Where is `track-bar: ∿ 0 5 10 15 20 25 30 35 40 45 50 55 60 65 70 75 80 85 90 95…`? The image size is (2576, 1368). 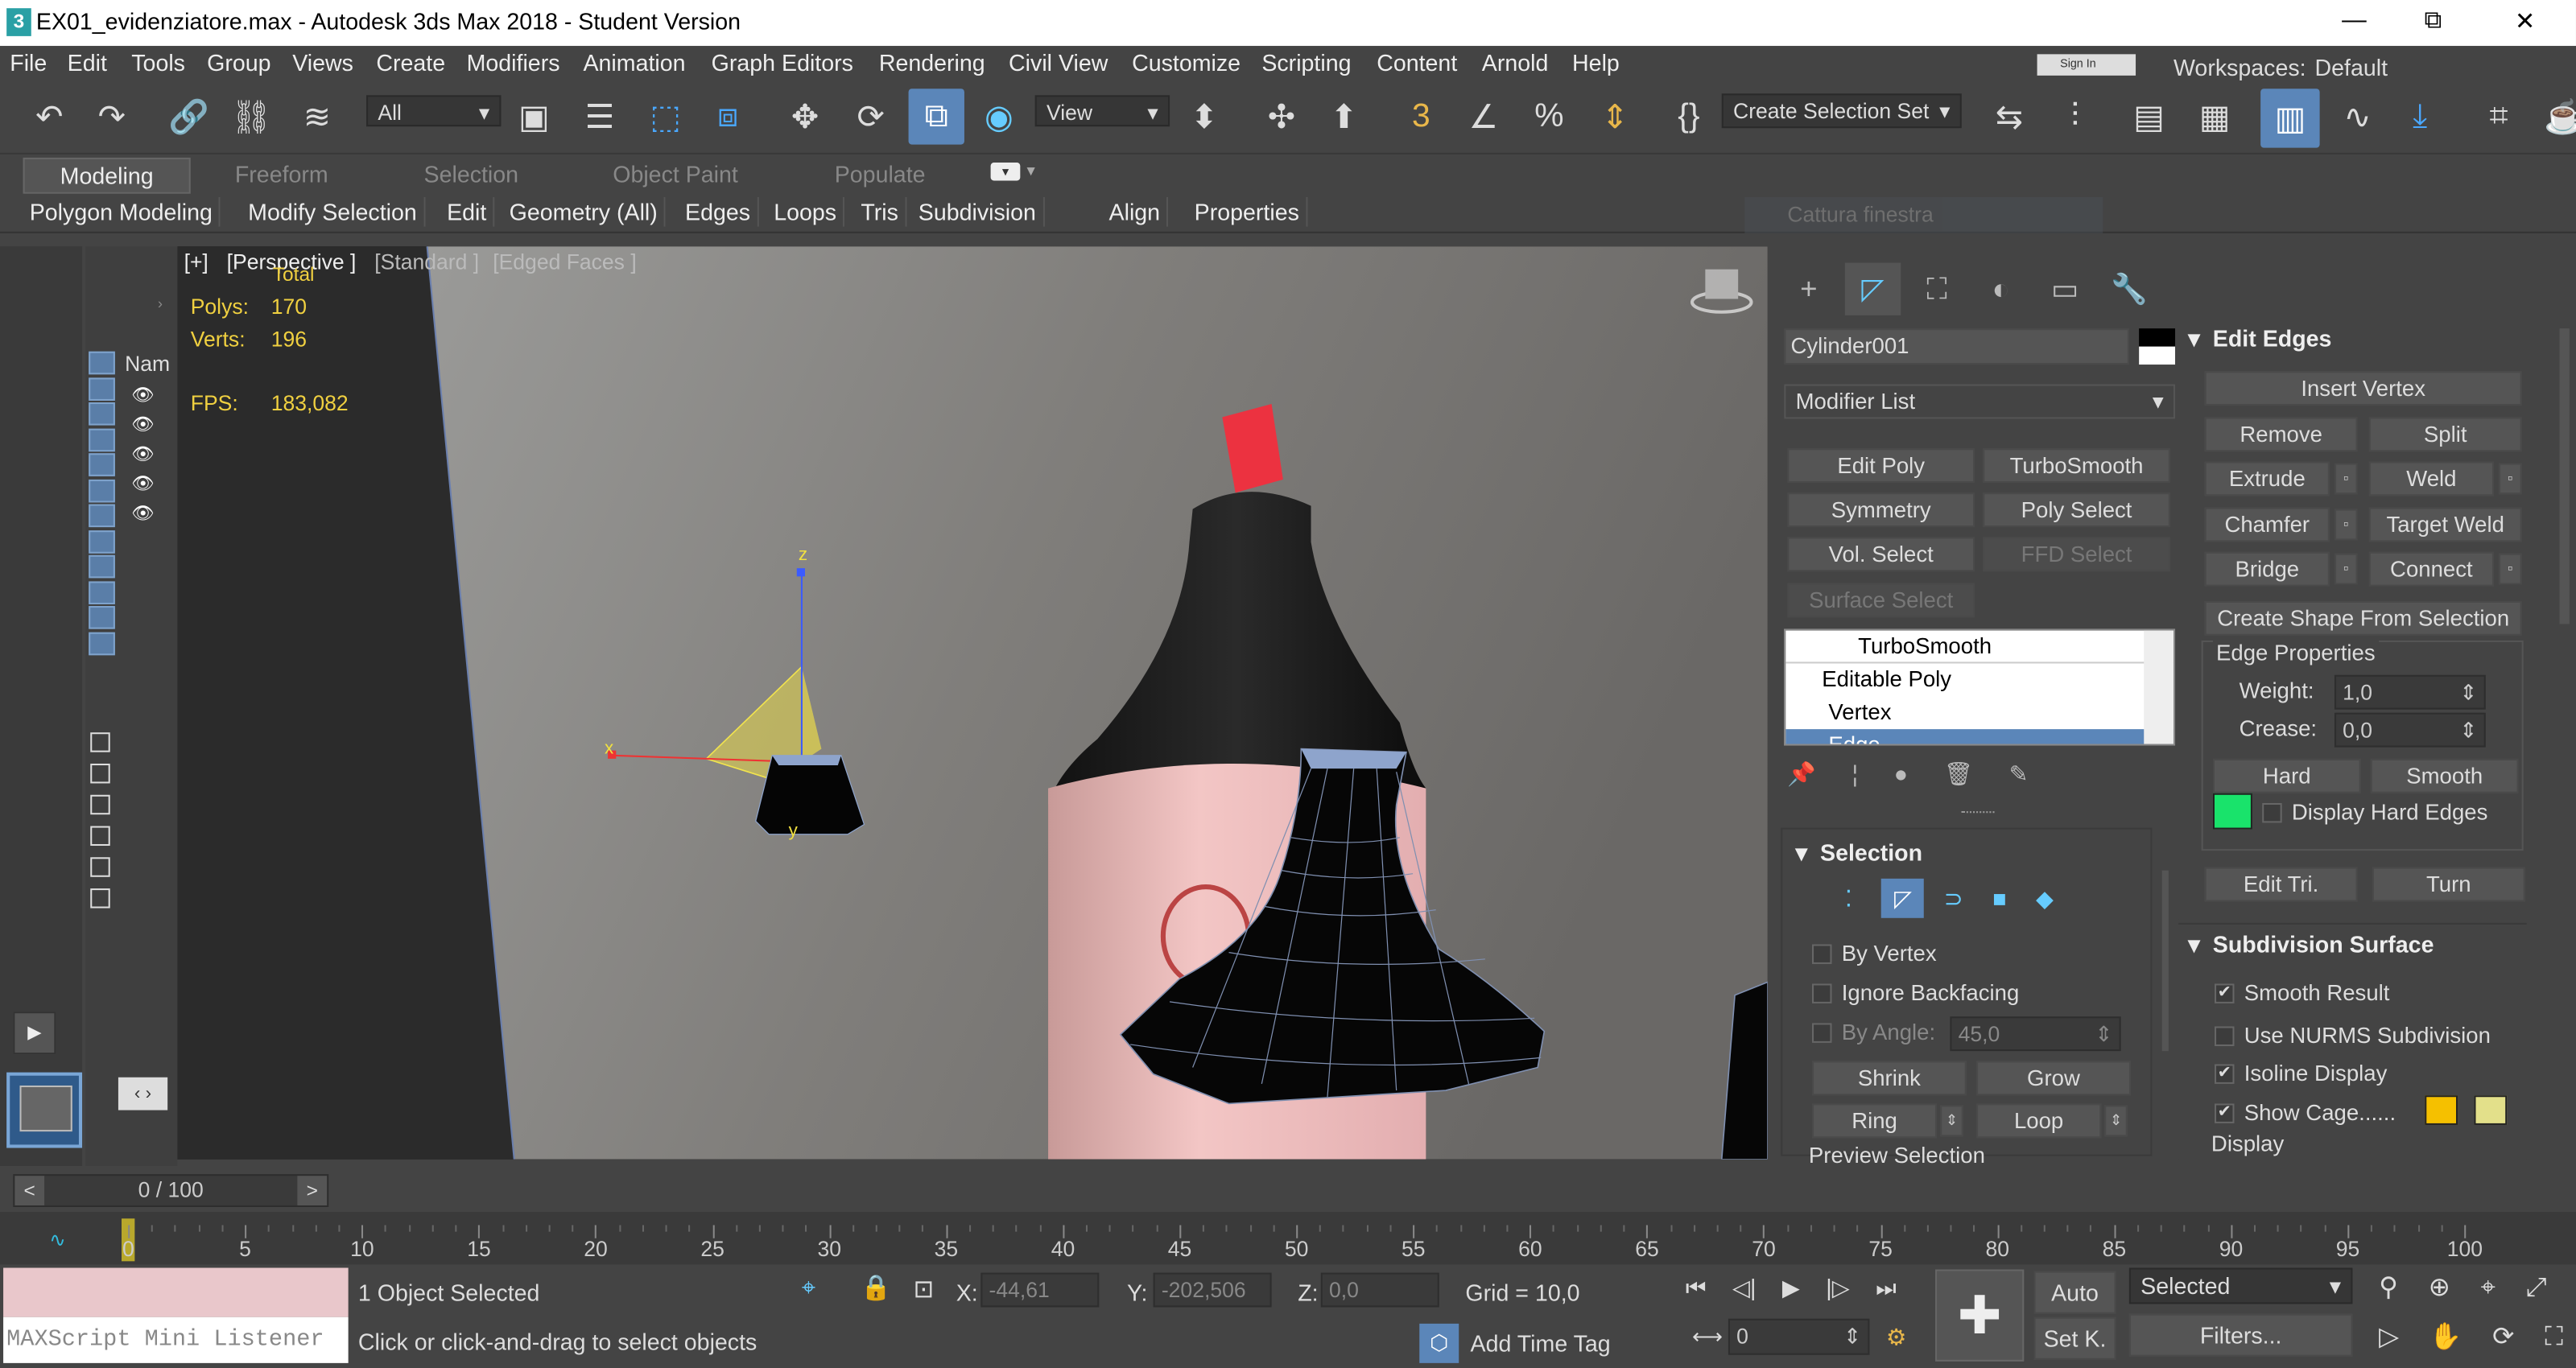 track-bar: ∿ 0 5 10 15 20 25 30 35 40 45 50 55 60 65 70 75 80 85 90 95… is located at coordinates (1288, 1238).